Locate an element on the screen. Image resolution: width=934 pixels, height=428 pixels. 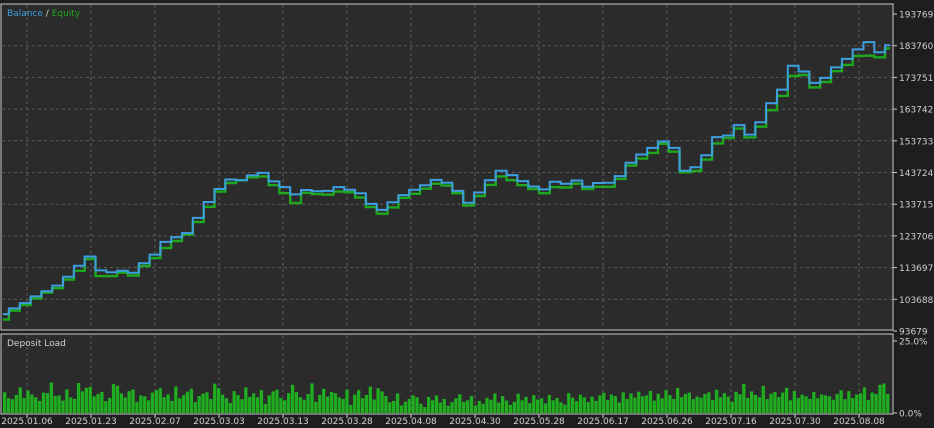
x-tick-label: 2025.06.17 is located at coordinates (603, 422).